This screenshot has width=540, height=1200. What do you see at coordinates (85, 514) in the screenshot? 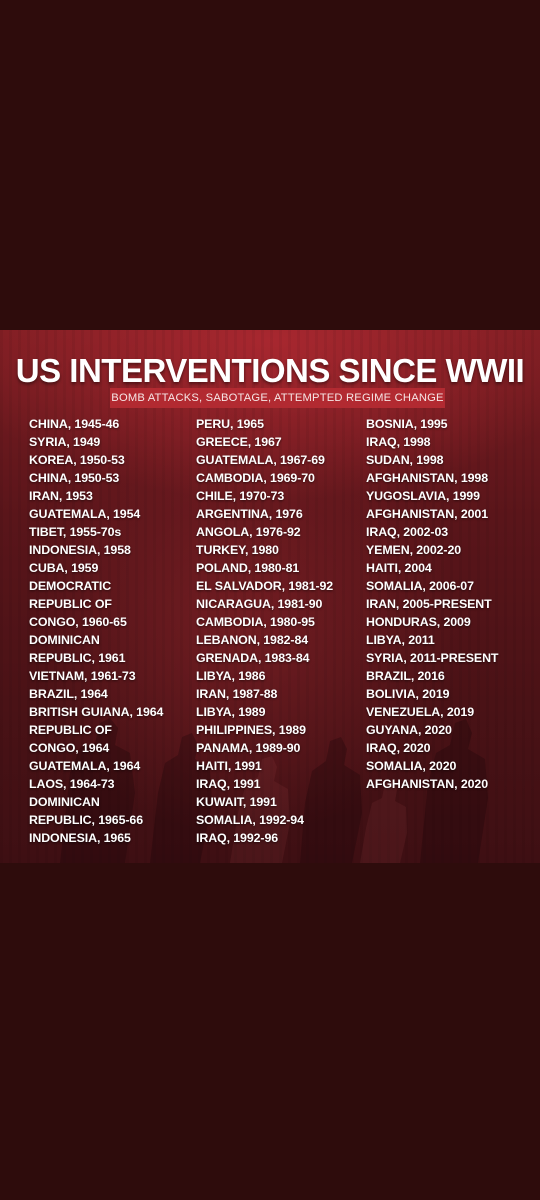
I see `intervention-entry: GUATEMALA, 1954` at bounding box center [85, 514].